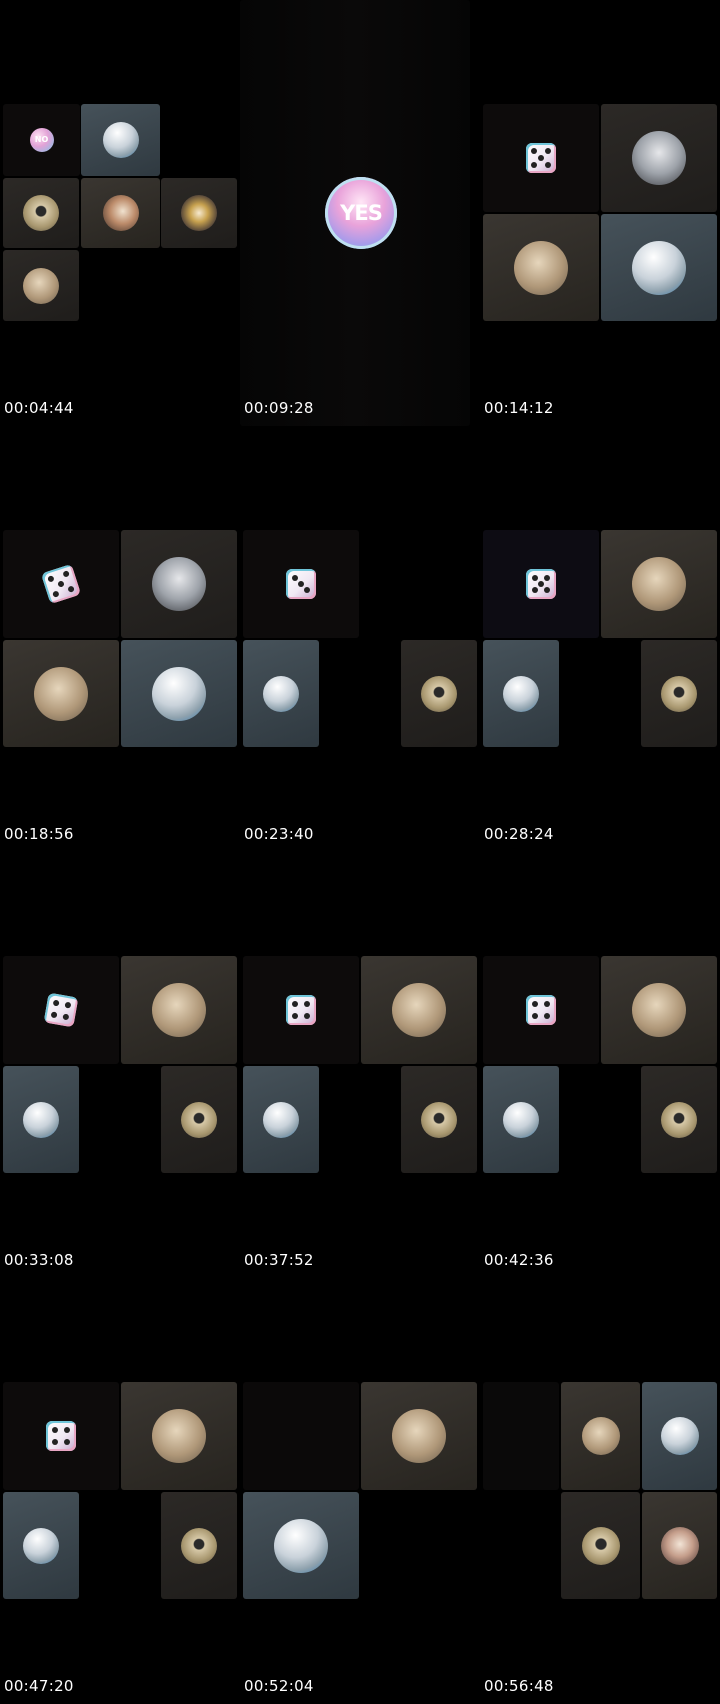 The height and width of the screenshot is (1704, 720). Describe the element at coordinates (279, 834) in the screenshot. I see `timestamp: 00:23:40` at that location.